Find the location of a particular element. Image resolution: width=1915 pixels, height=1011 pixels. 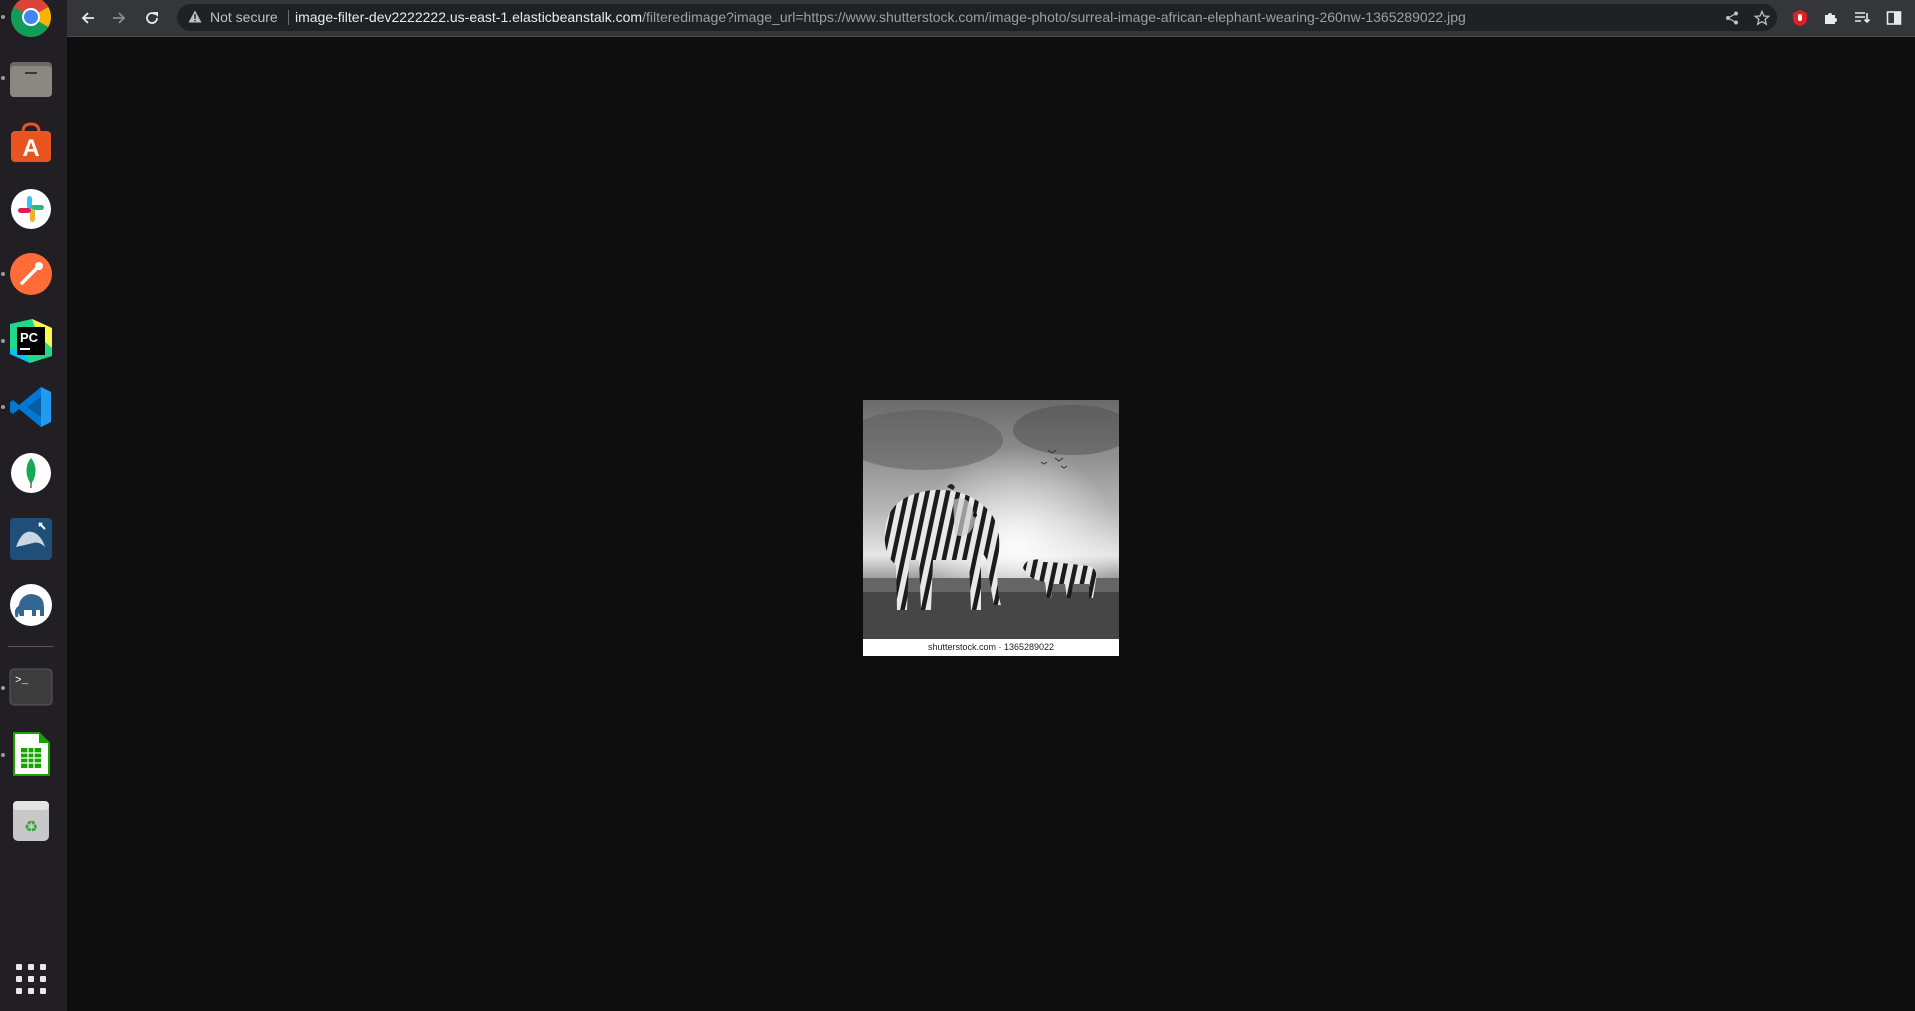

files-icon is located at coordinates (31, 79).